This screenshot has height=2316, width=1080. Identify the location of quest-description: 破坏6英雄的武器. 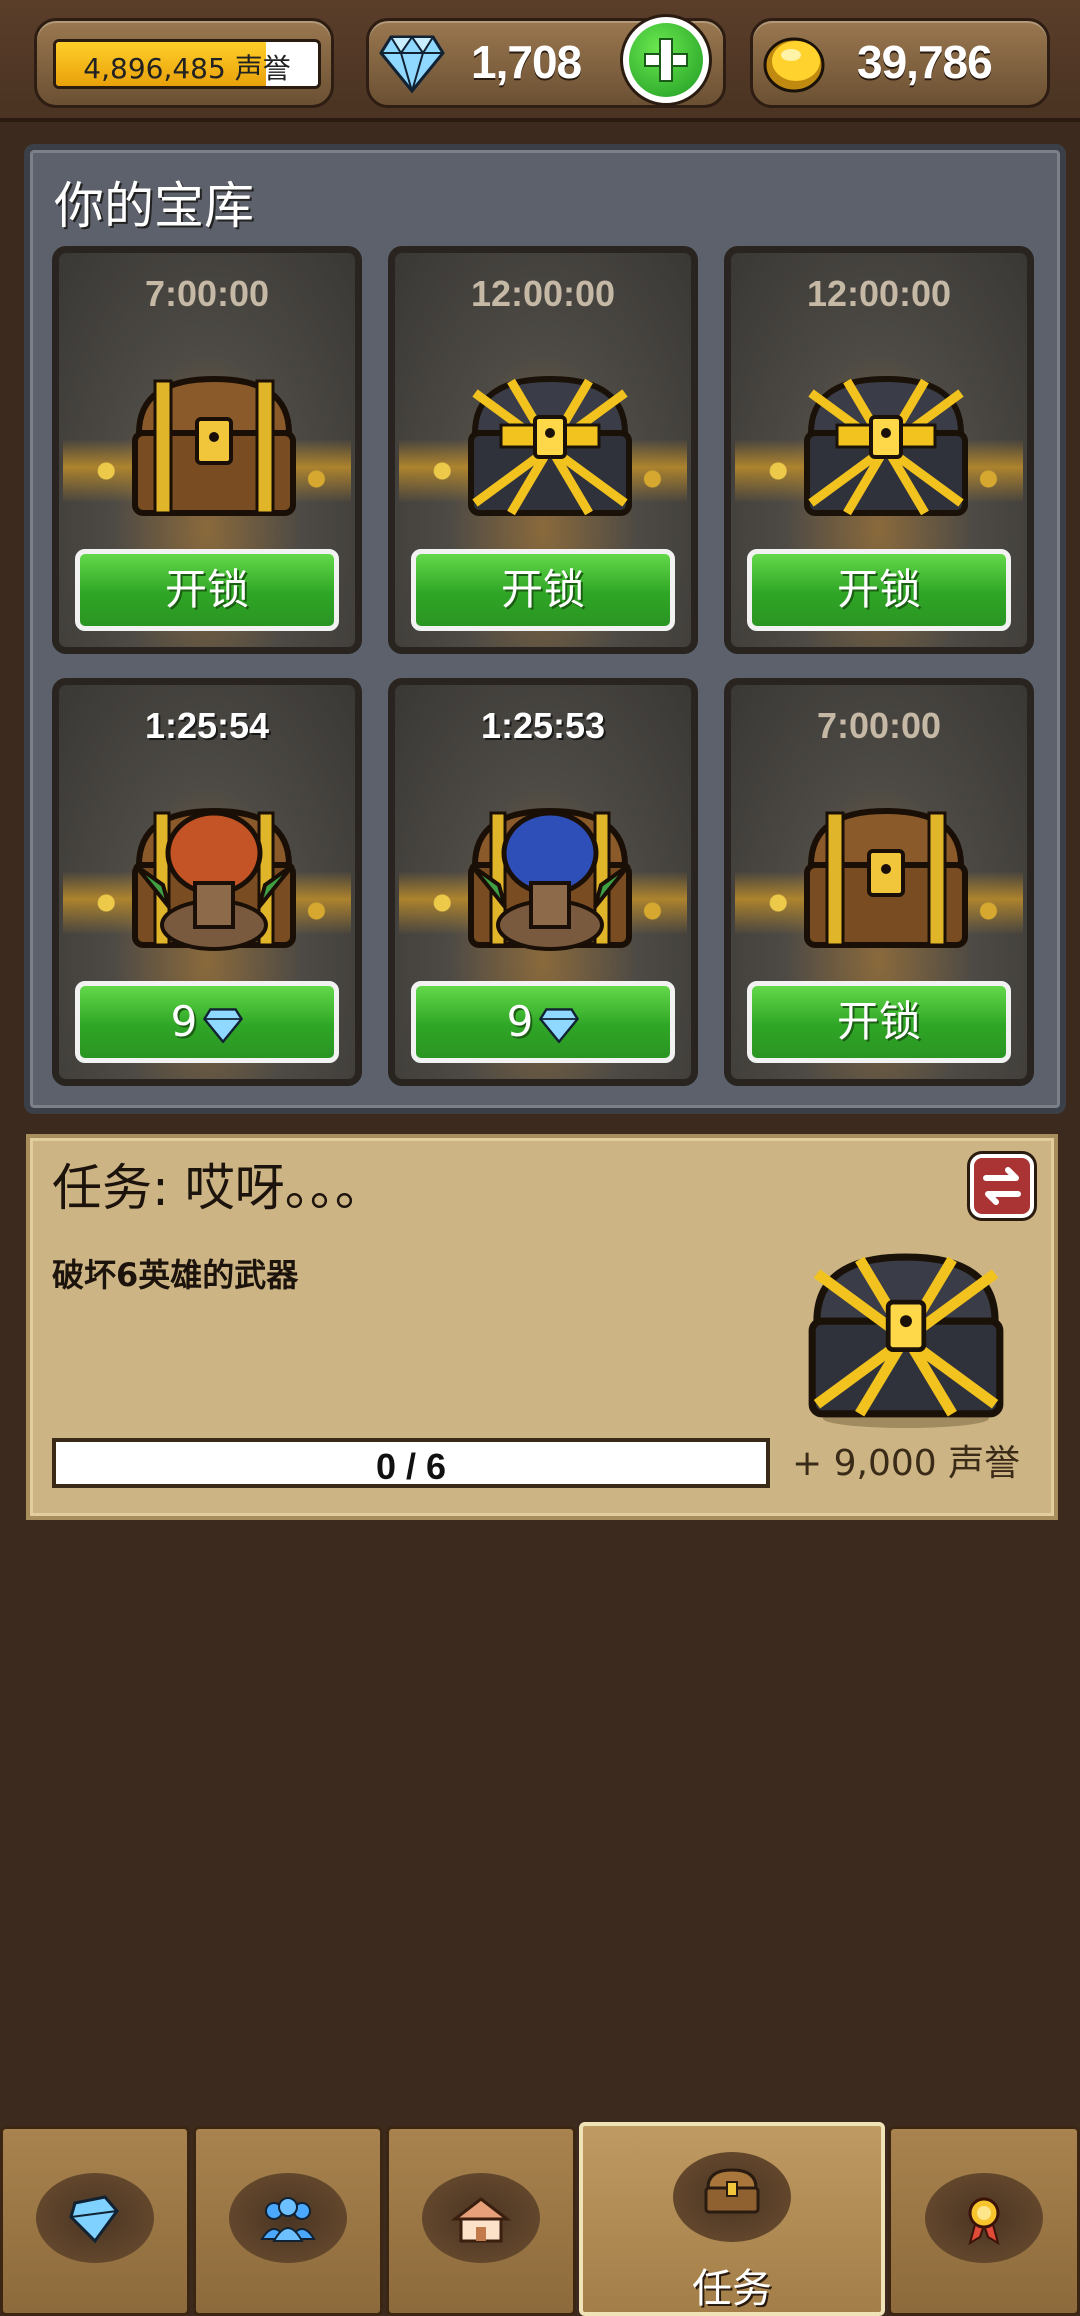
(175, 1275).